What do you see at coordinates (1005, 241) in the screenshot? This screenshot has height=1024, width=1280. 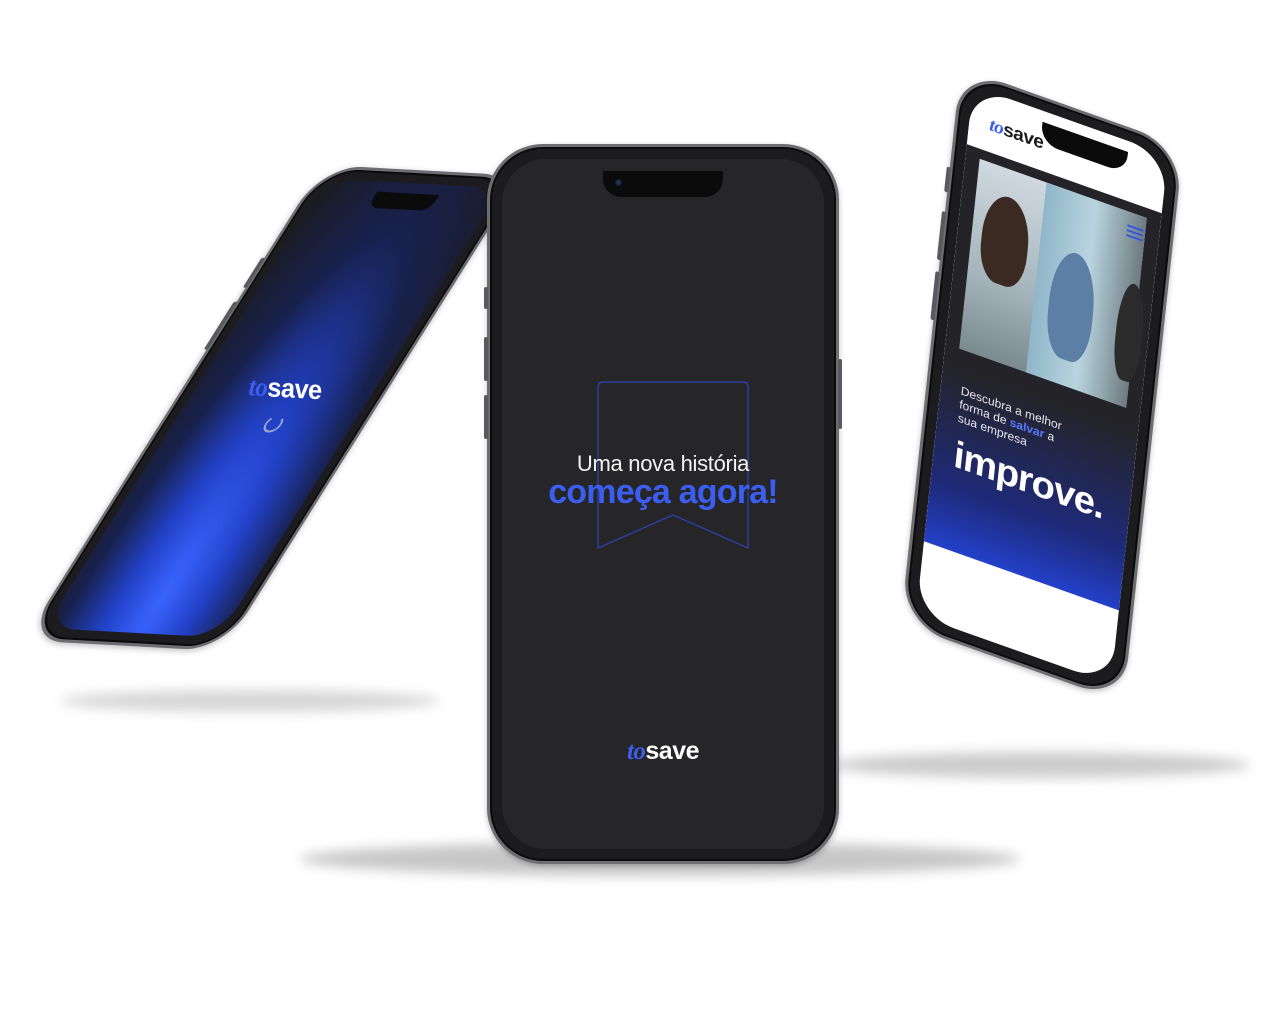 I see `person-left` at bounding box center [1005, 241].